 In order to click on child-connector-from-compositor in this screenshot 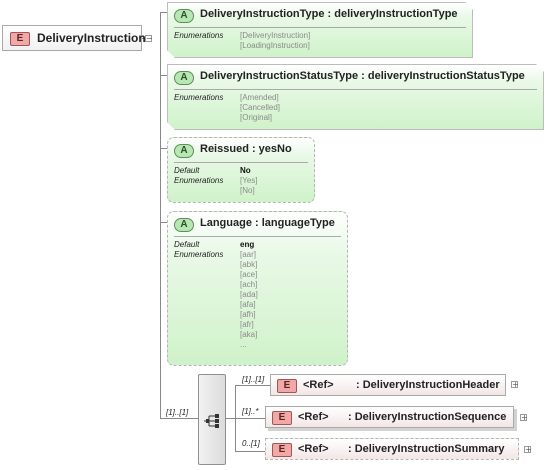, I will do `click(230, 418)`.